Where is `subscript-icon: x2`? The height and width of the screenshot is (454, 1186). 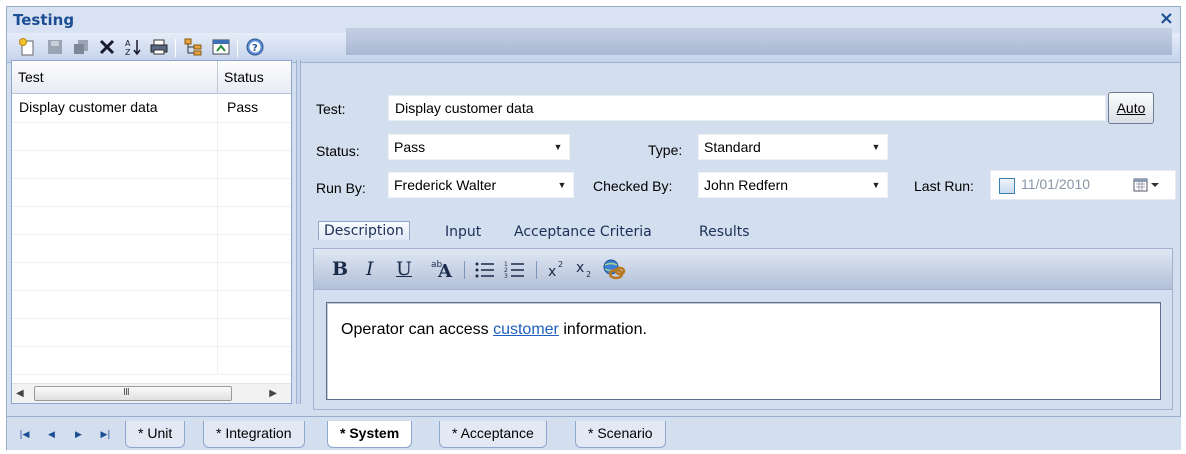 subscript-icon: x2 is located at coordinates (585, 271).